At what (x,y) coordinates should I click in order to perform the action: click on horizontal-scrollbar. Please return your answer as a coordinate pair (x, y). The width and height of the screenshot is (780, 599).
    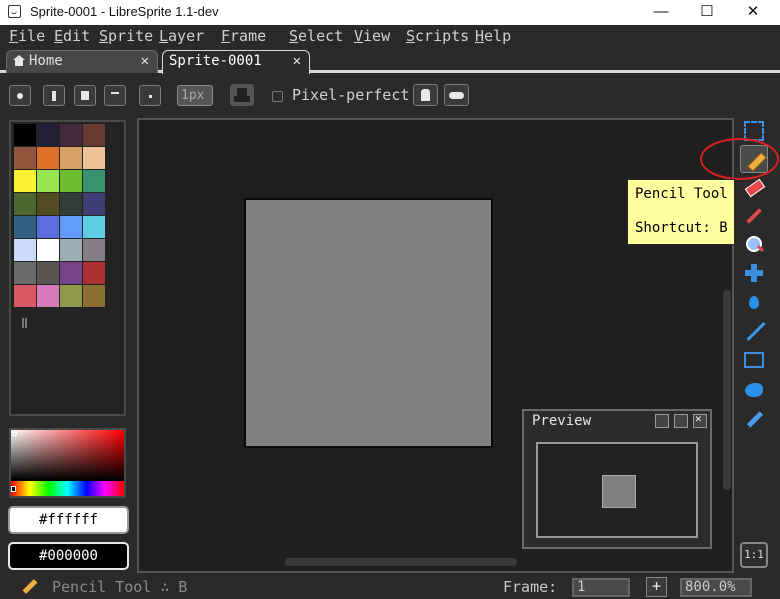
    Looking at the image, I should click on (401, 562).